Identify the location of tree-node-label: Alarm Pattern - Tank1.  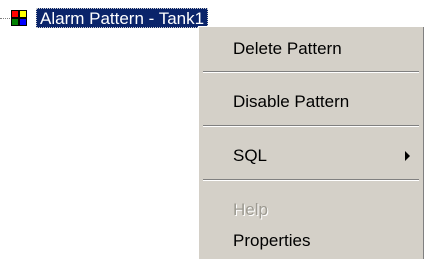
(122, 18).